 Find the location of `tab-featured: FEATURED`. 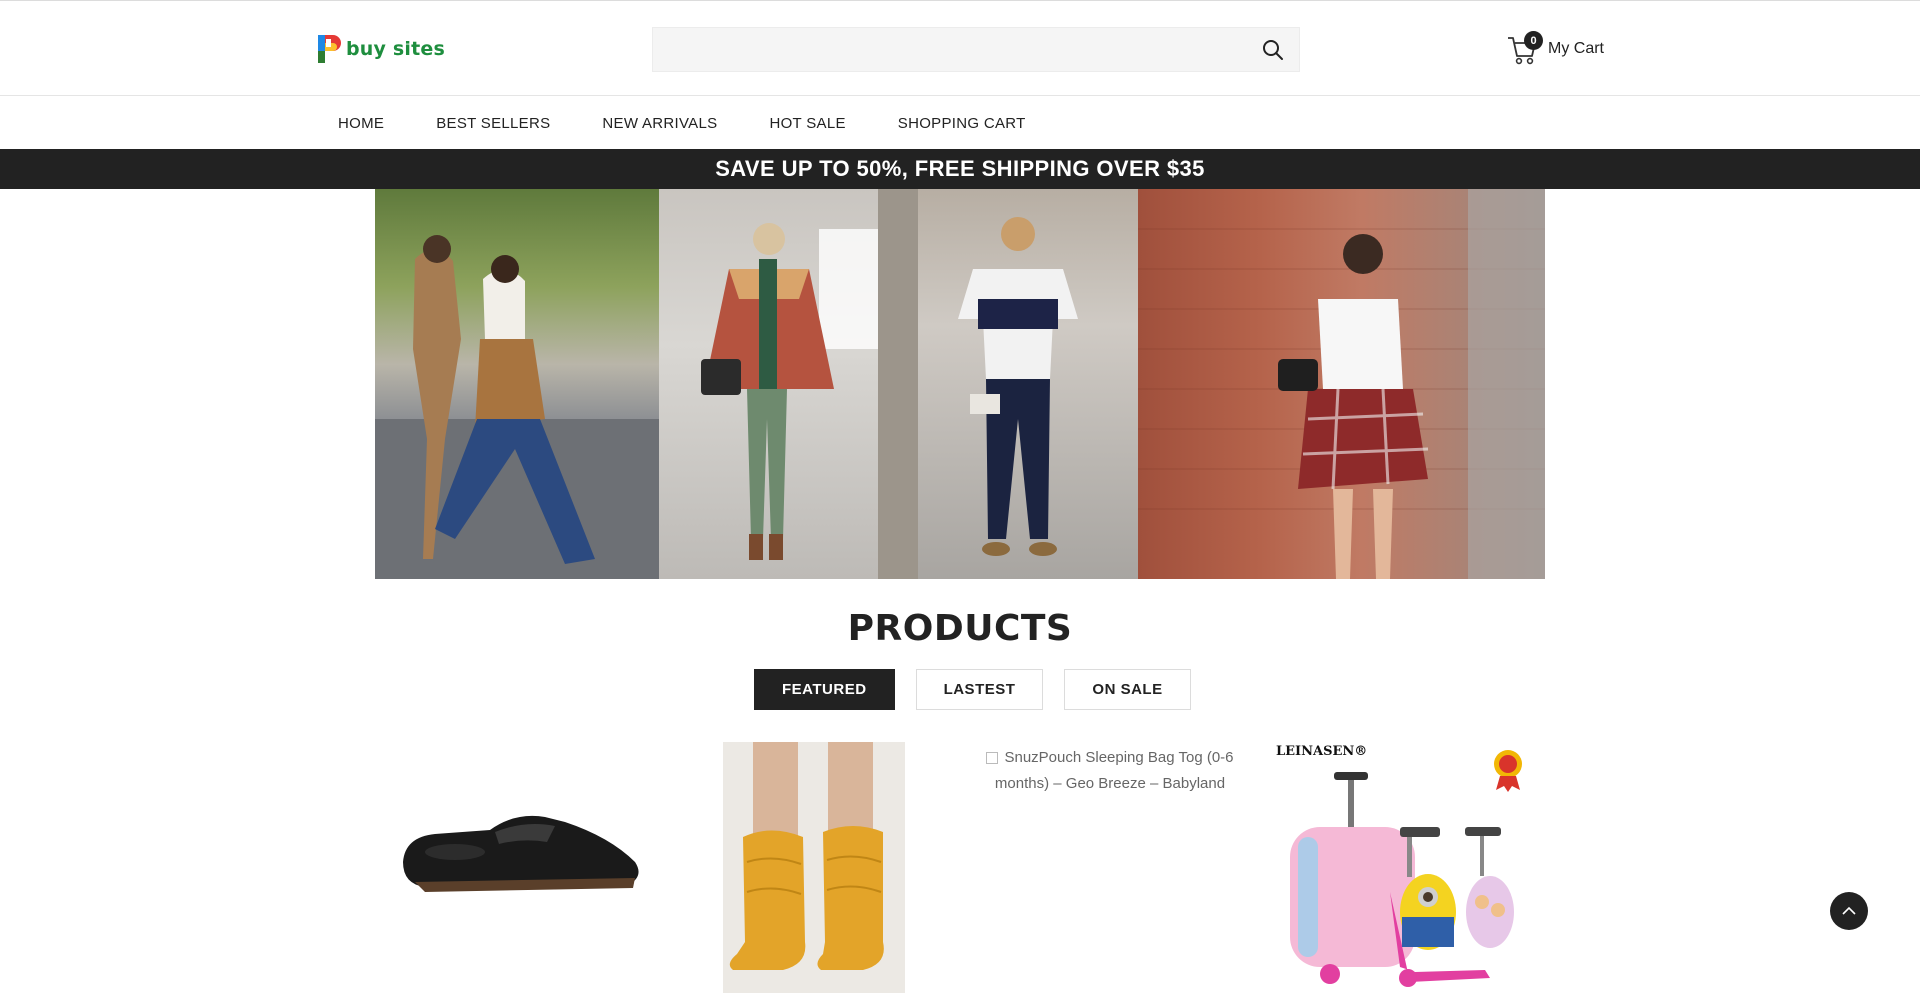

tab-featured: FEATURED is located at coordinates (824, 689).